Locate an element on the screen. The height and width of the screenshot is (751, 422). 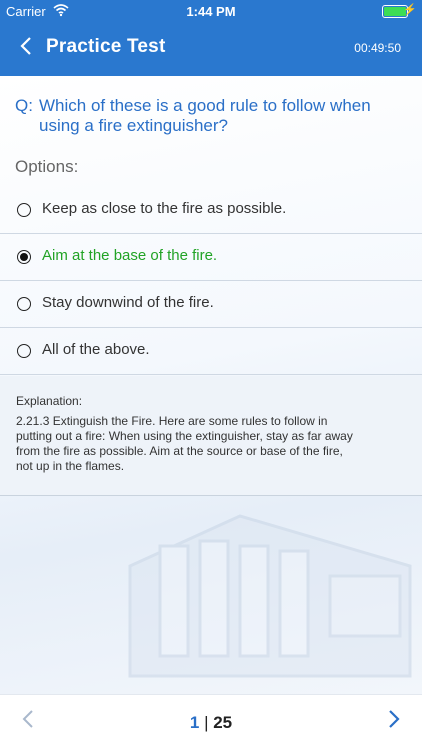
status-bar: Carrier 1:44 PM ⚡ is located at coordinates (211, 11).